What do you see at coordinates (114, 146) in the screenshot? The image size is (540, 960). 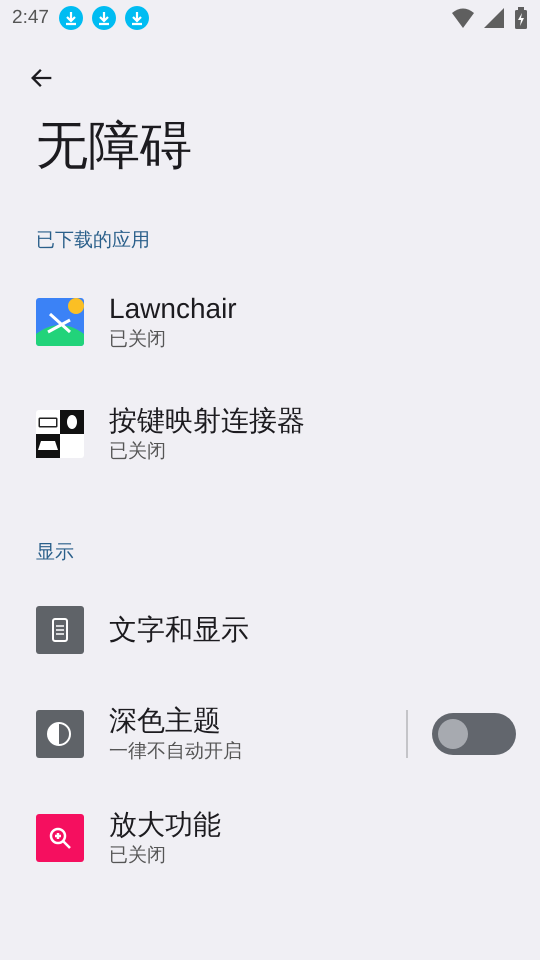 I see `page-title: 无障碍` at bounding box center [114, 146].